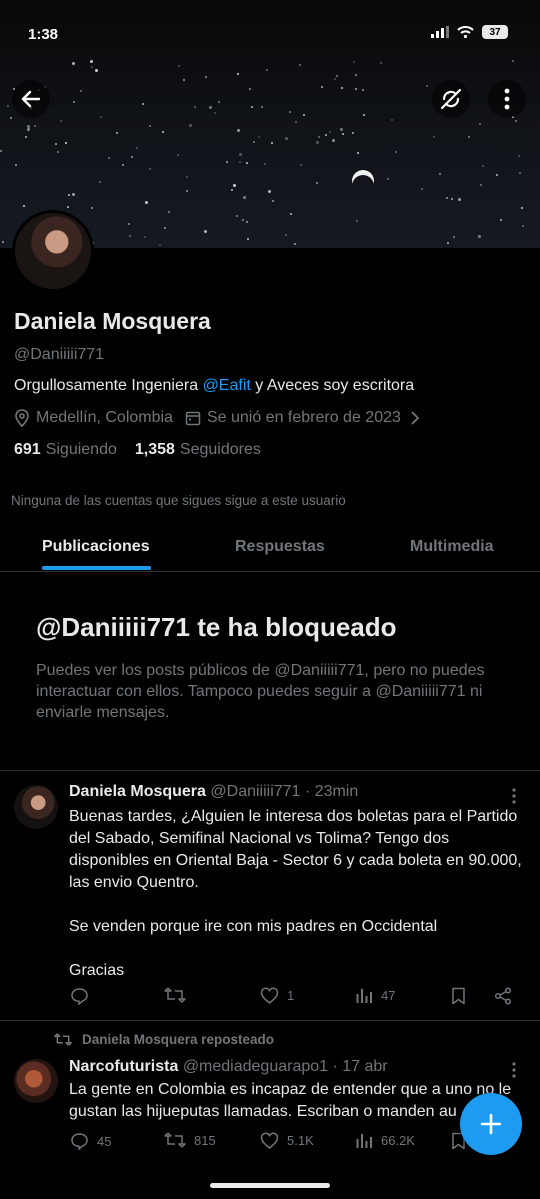 This screenshot has width=540, height=1199. I want to click on like-icon, so click(269, 1140).